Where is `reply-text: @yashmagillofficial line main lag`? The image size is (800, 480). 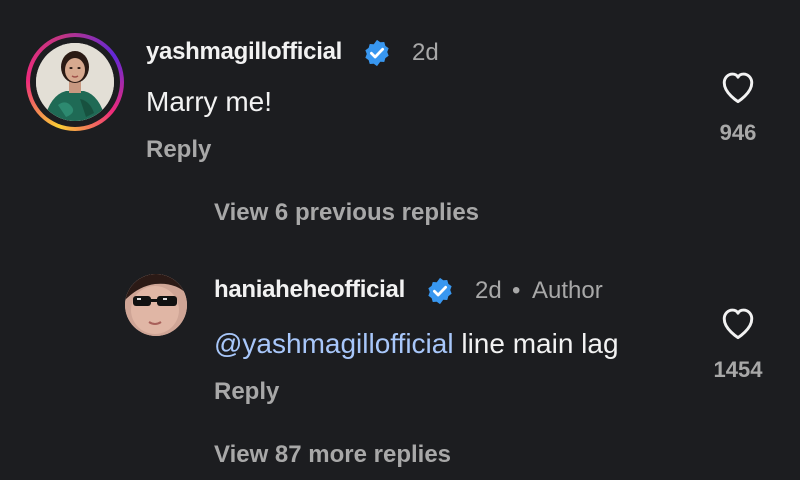
reply-text: @yashmagillofficial line main lag is located at coordinates (416, 344).